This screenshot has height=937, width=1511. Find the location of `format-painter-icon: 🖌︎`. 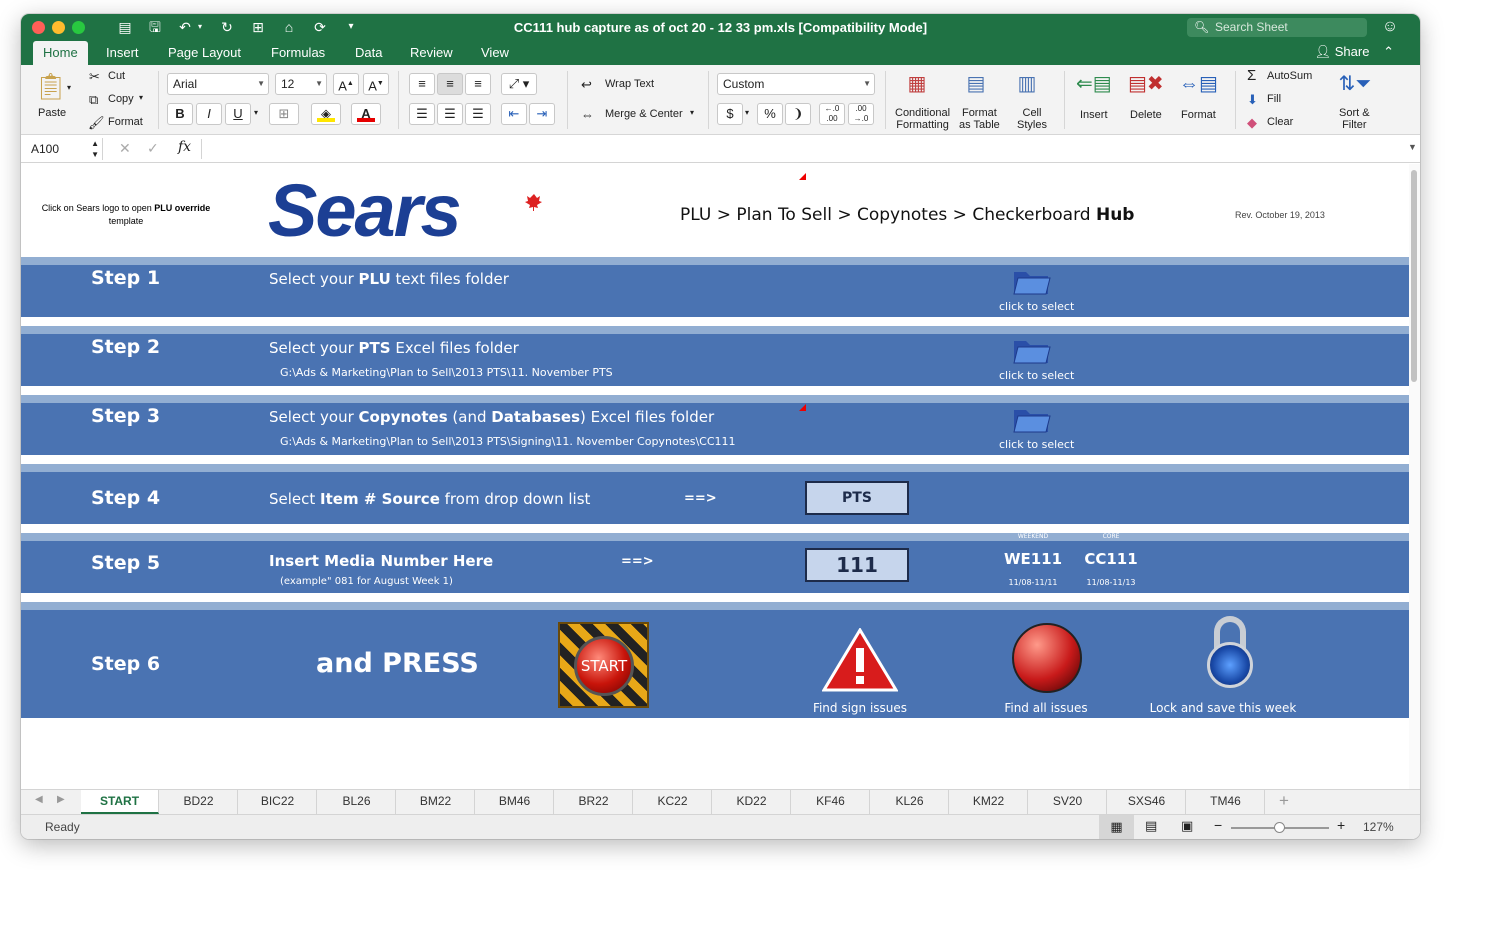

format-painter-icon: 🖌︎ is located at coordinates (96, 123).